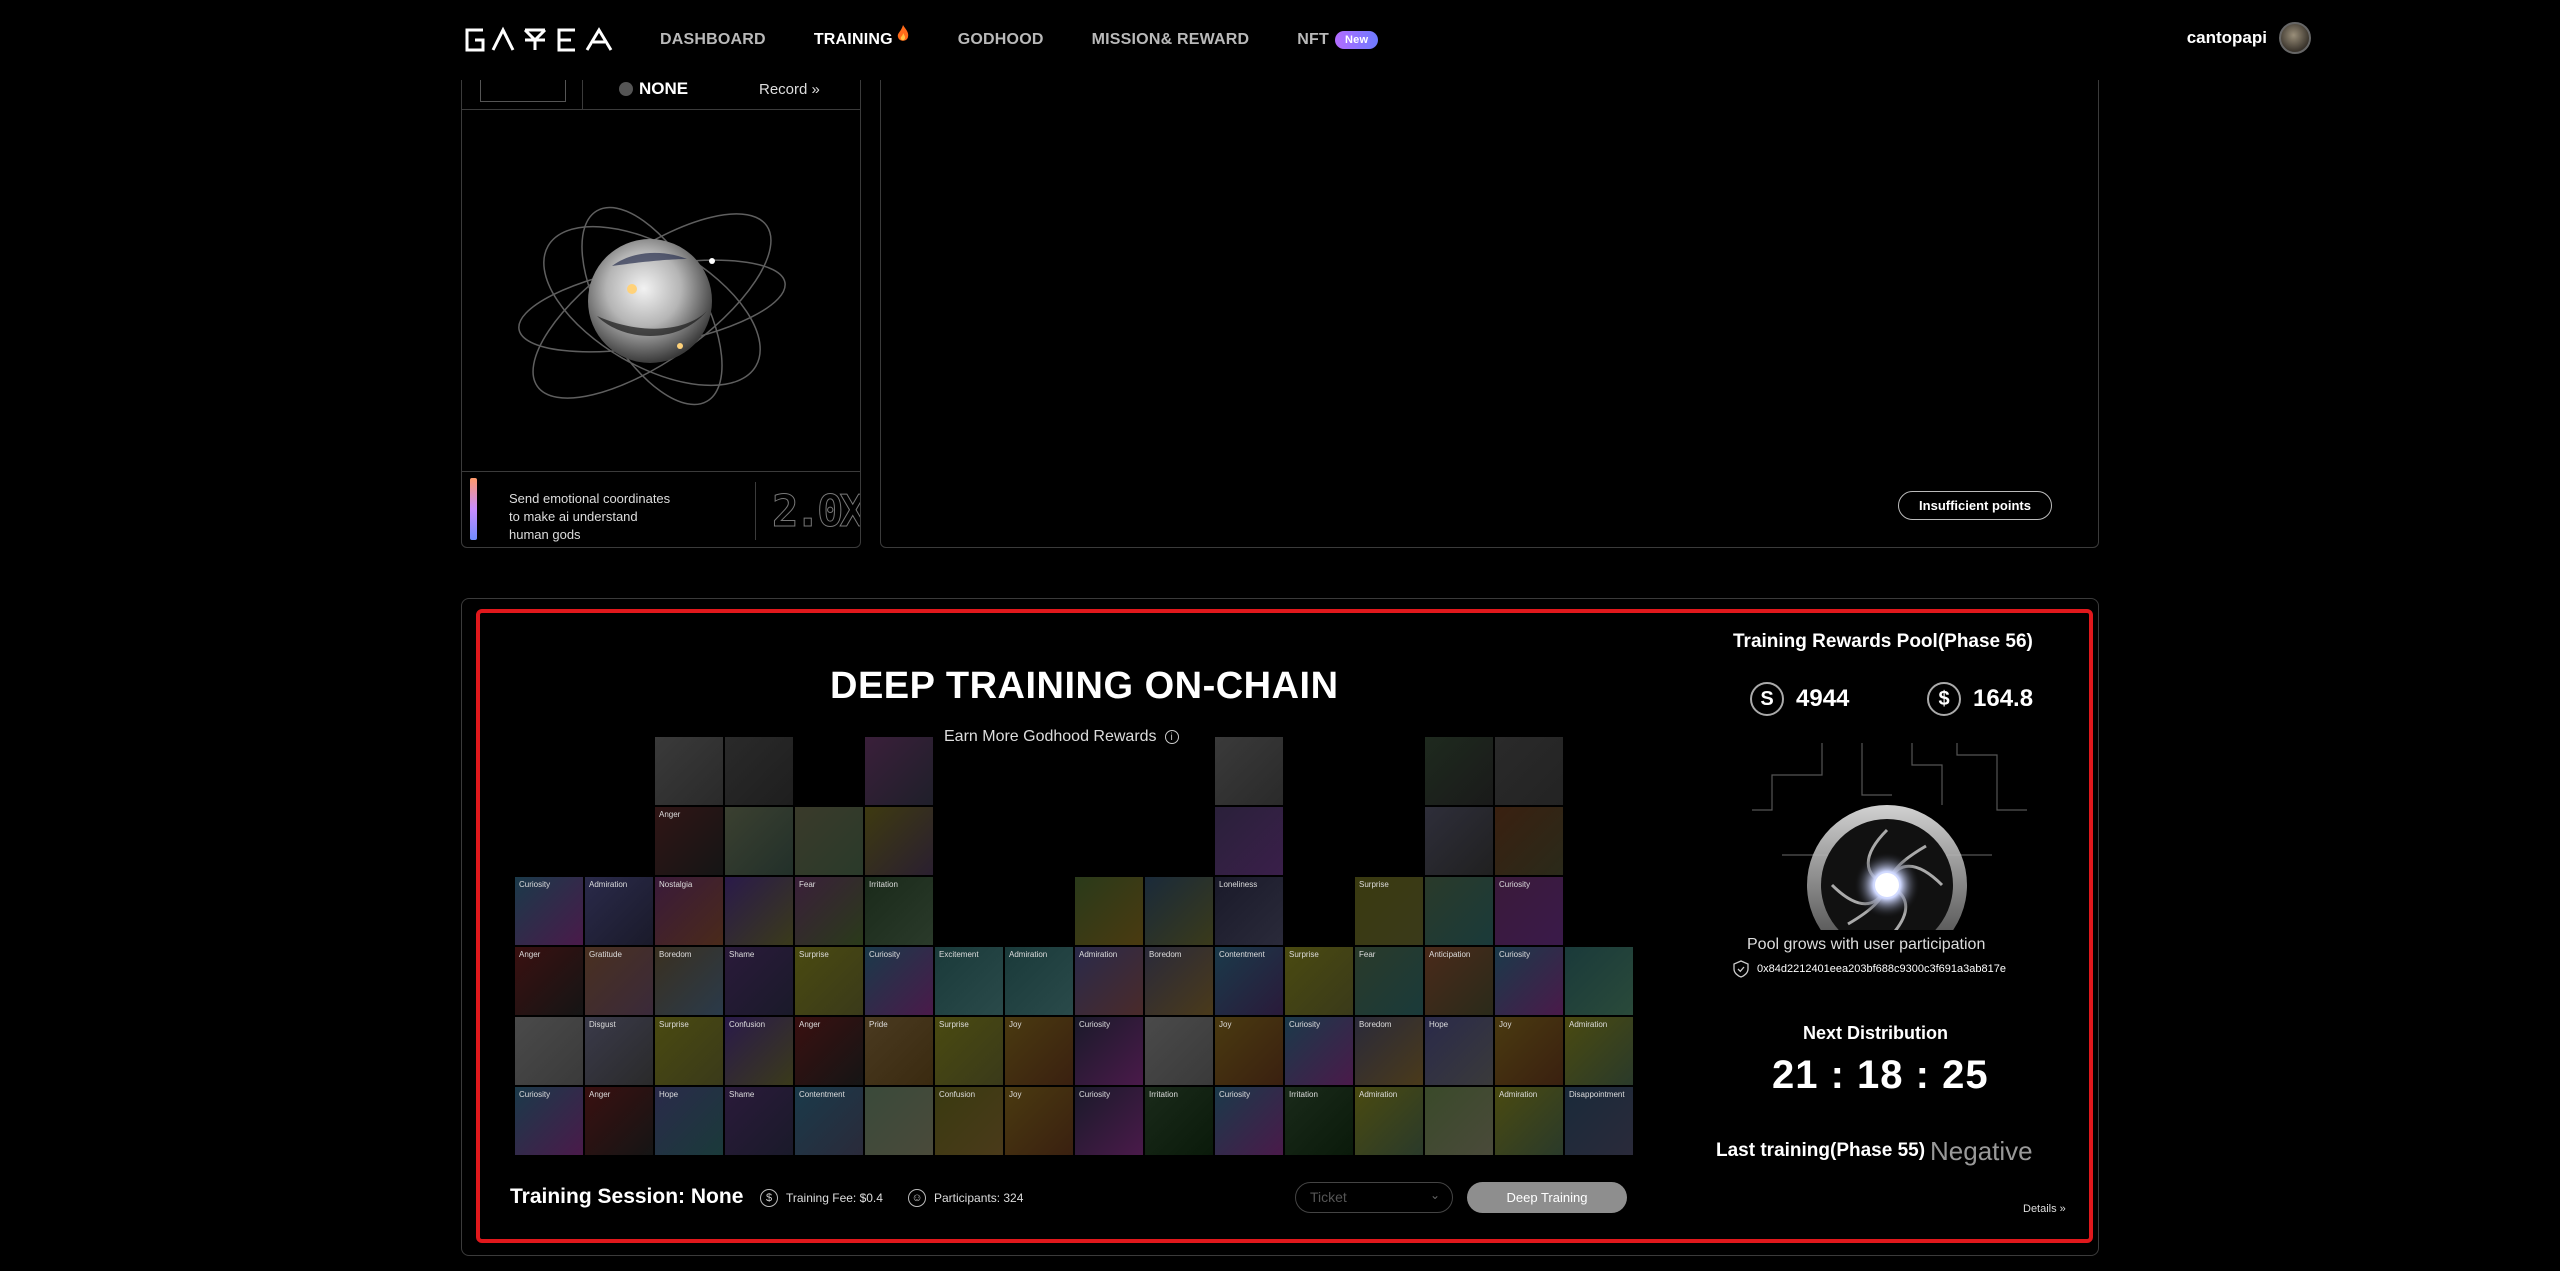  I want to click on emotion-cell-label: Disappointment, so click(1597, 1094).